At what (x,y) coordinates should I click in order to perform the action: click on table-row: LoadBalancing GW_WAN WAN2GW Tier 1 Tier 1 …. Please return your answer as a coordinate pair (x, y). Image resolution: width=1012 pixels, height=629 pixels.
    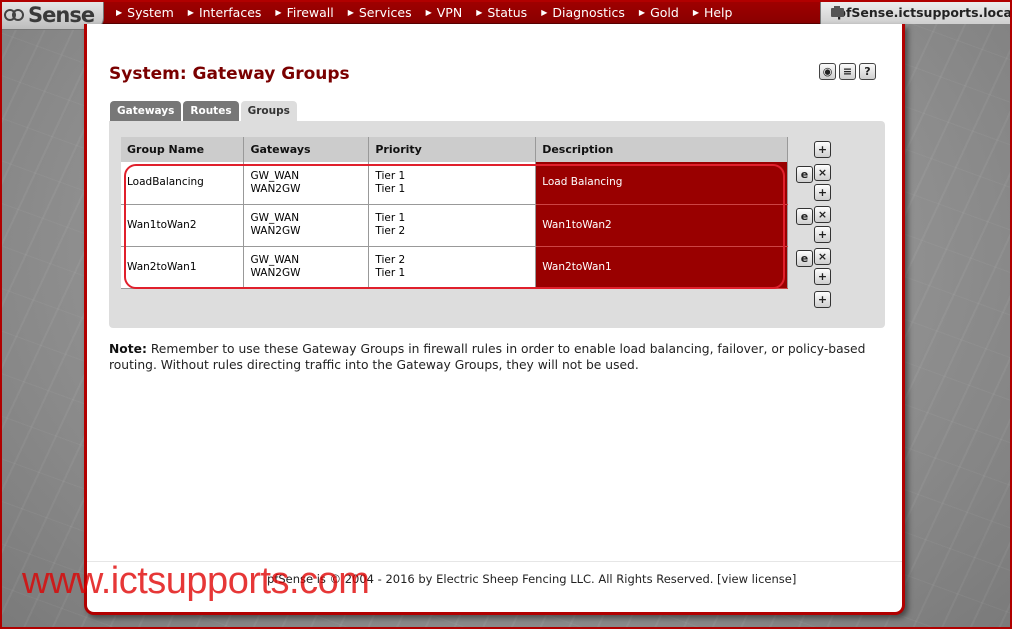
    Looking at the image, I should click on (454, 183).